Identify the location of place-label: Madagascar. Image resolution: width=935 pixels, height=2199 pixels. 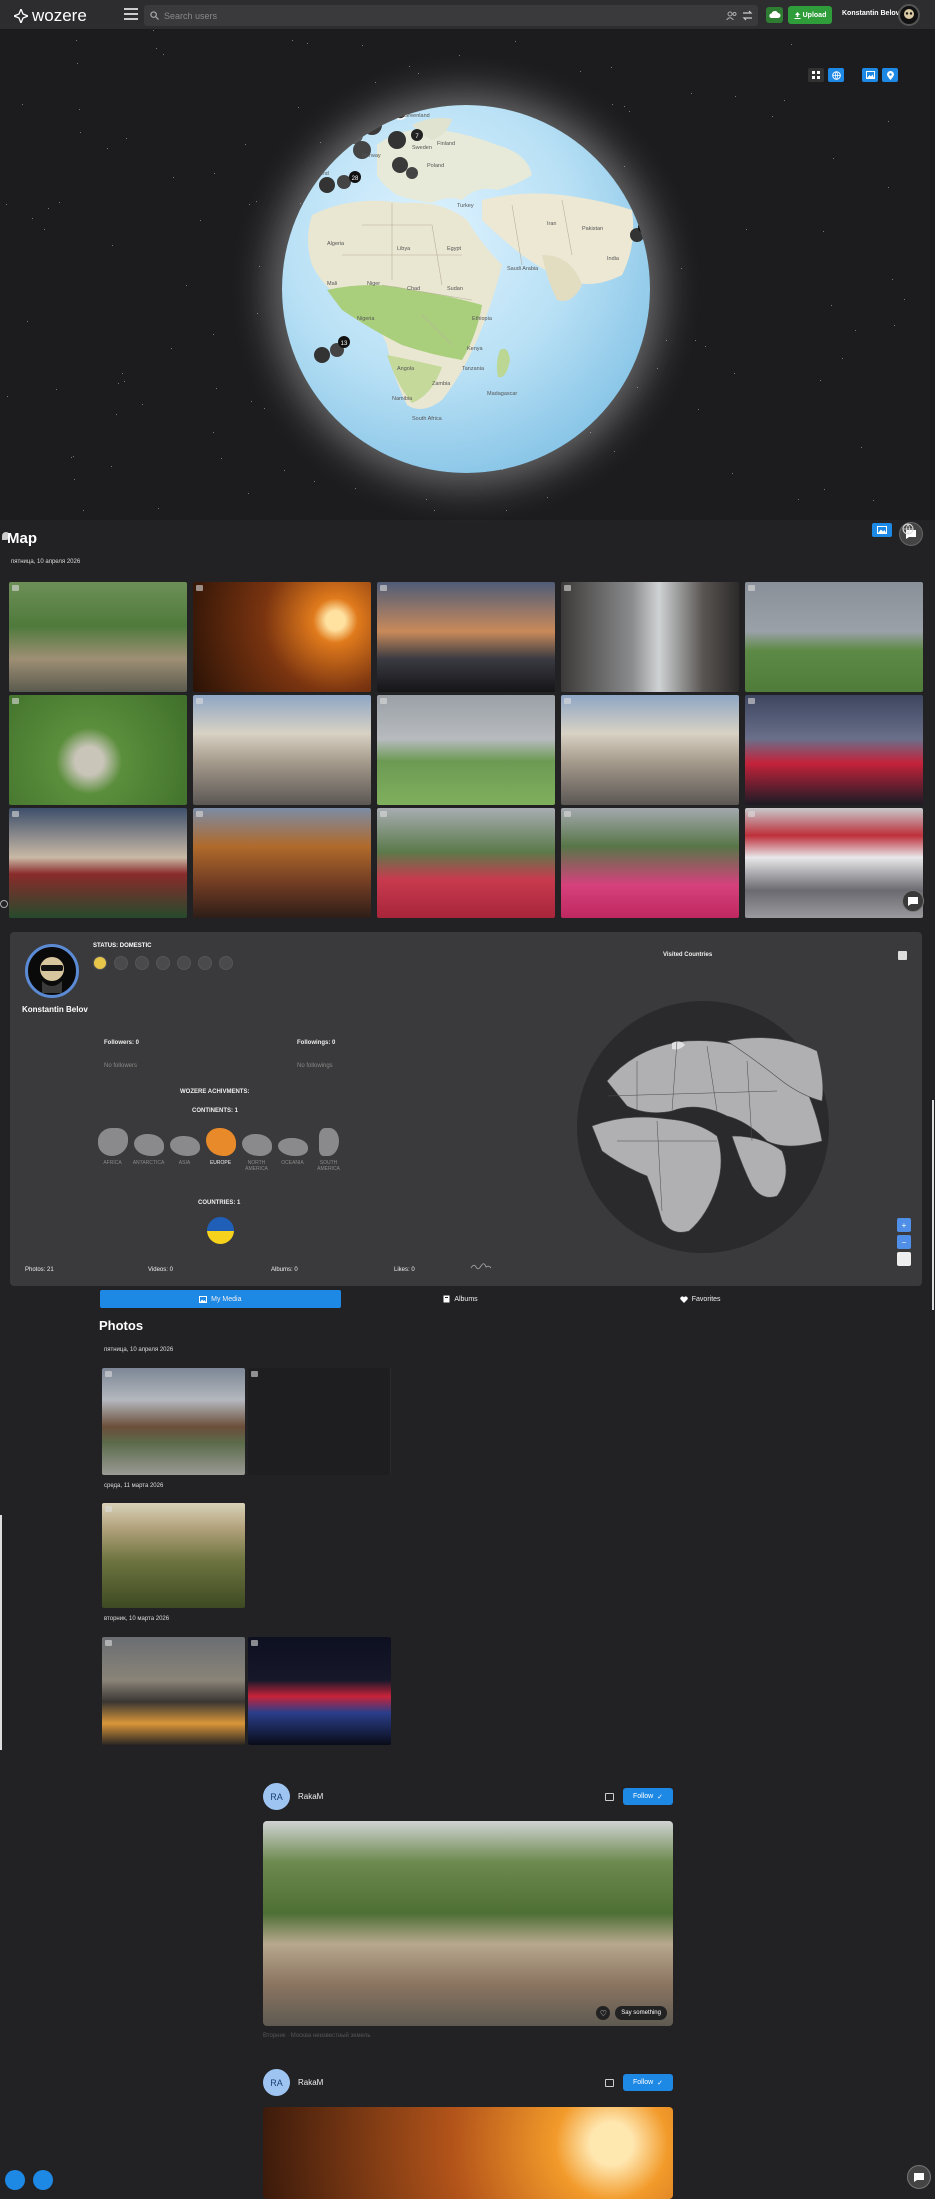
(502, 394).